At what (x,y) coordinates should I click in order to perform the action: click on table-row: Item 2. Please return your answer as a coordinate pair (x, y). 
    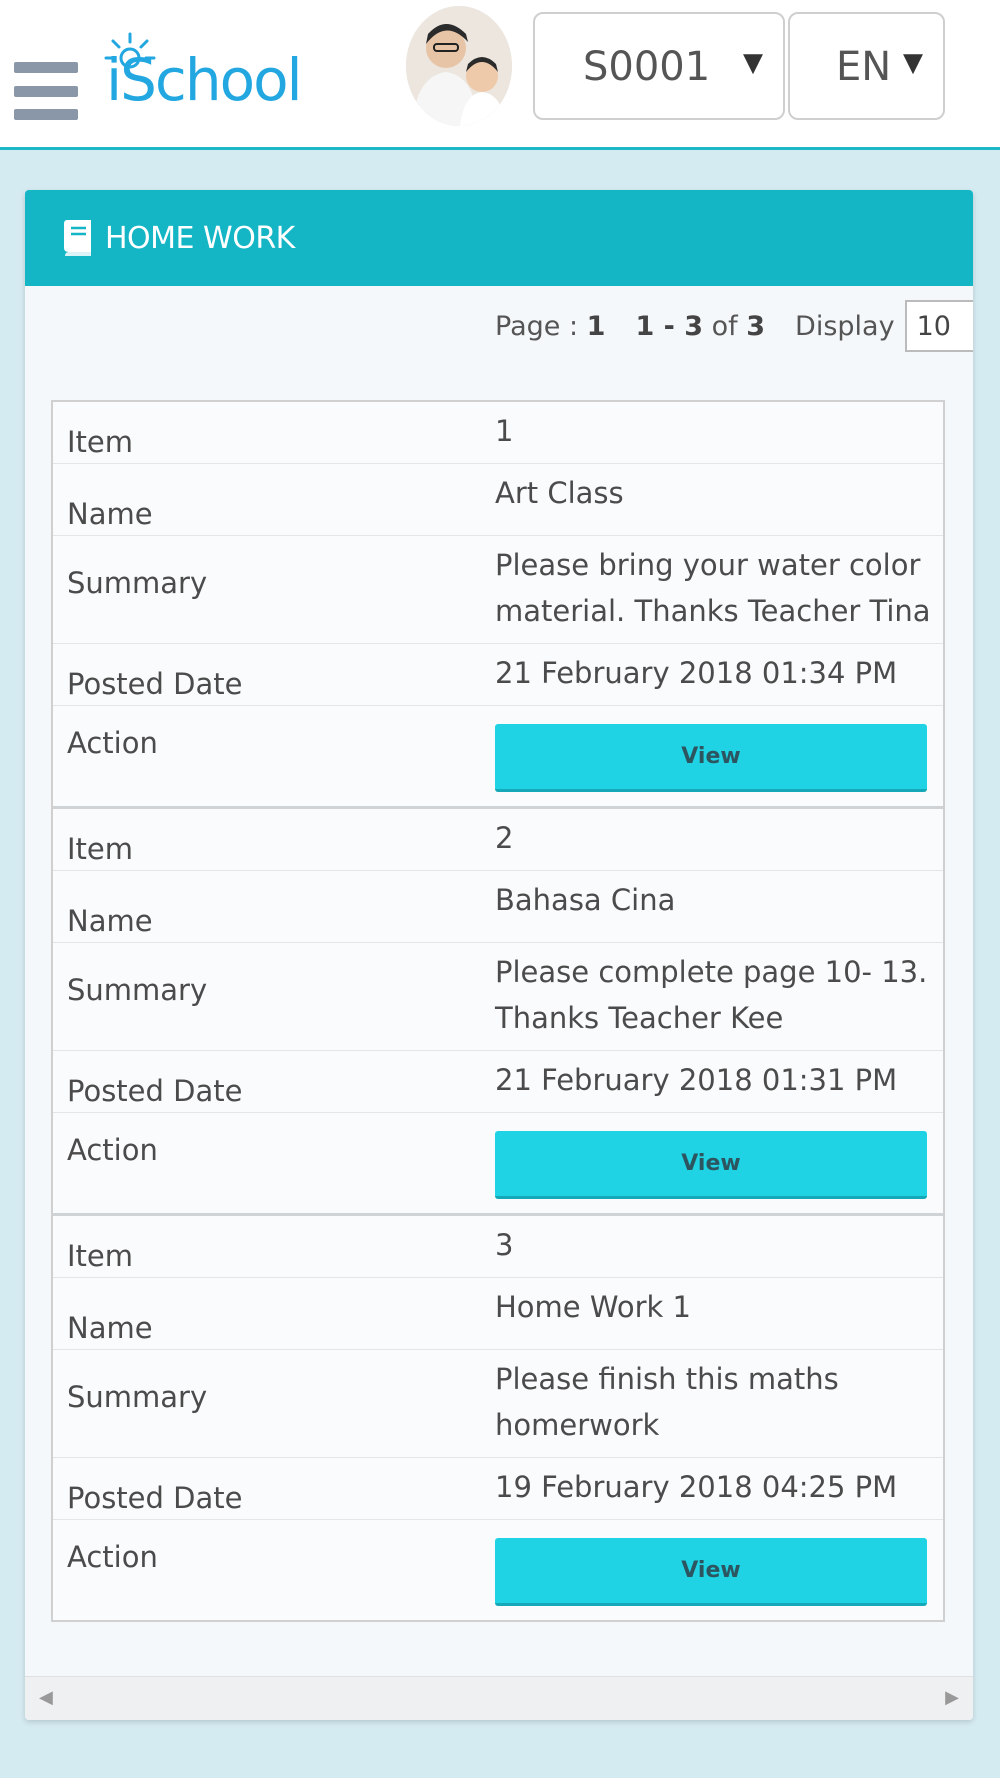
    Looking at the image, I should click on (498, 840).